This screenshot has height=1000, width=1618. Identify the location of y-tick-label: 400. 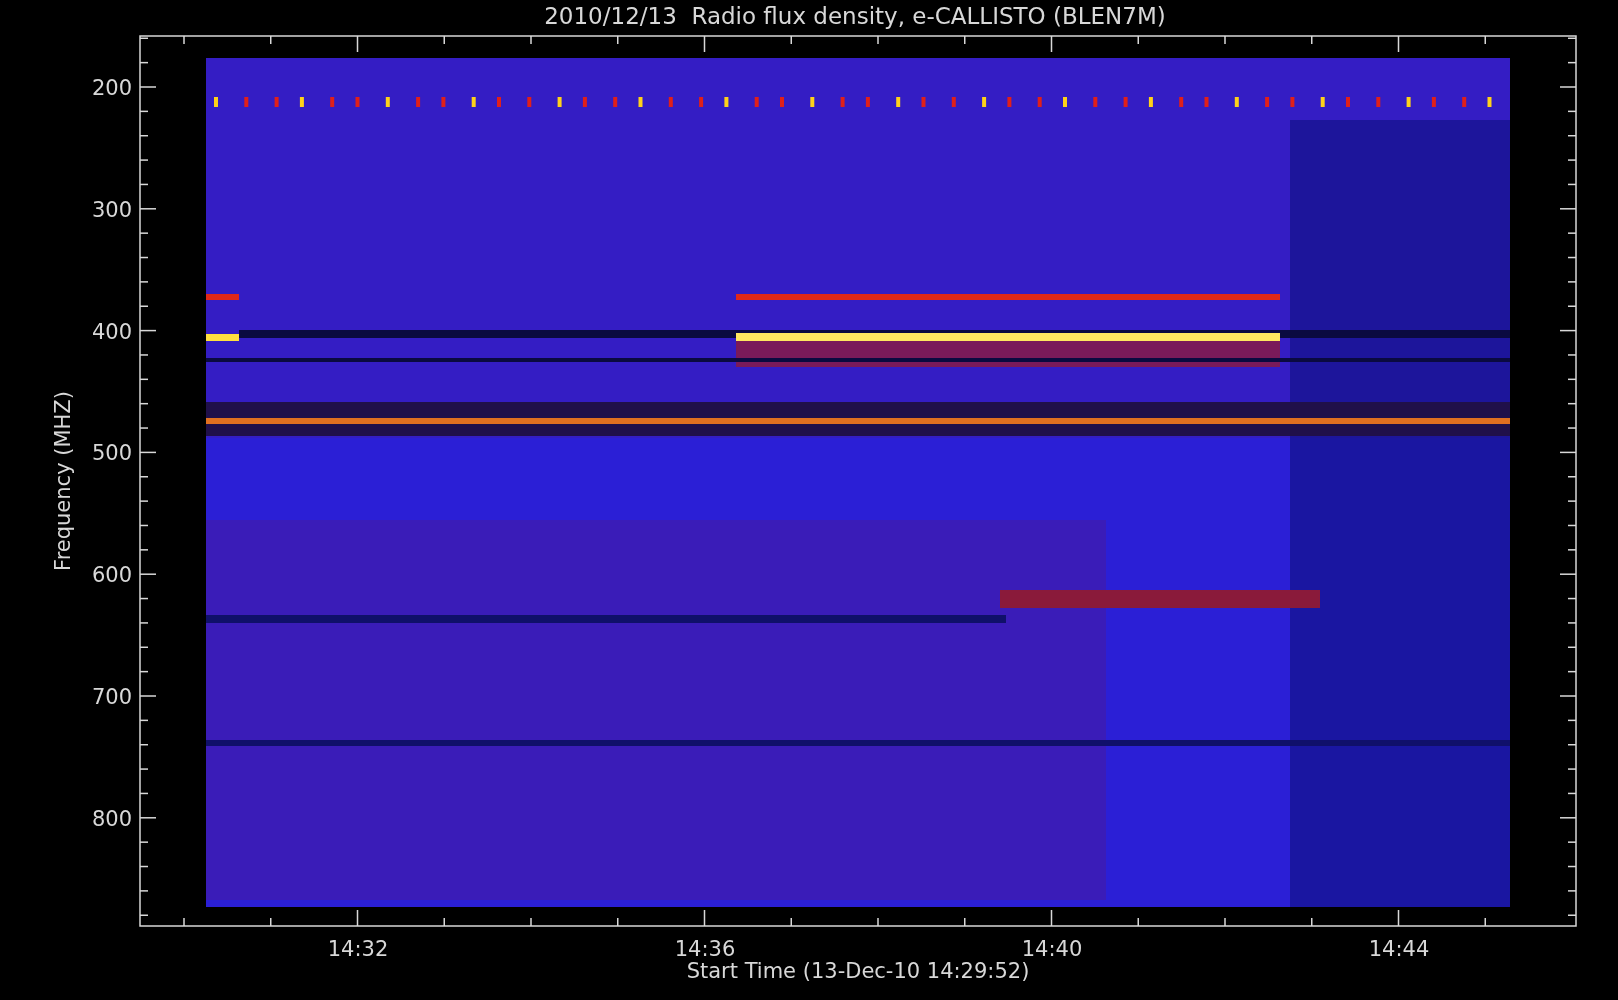
(111, 331).